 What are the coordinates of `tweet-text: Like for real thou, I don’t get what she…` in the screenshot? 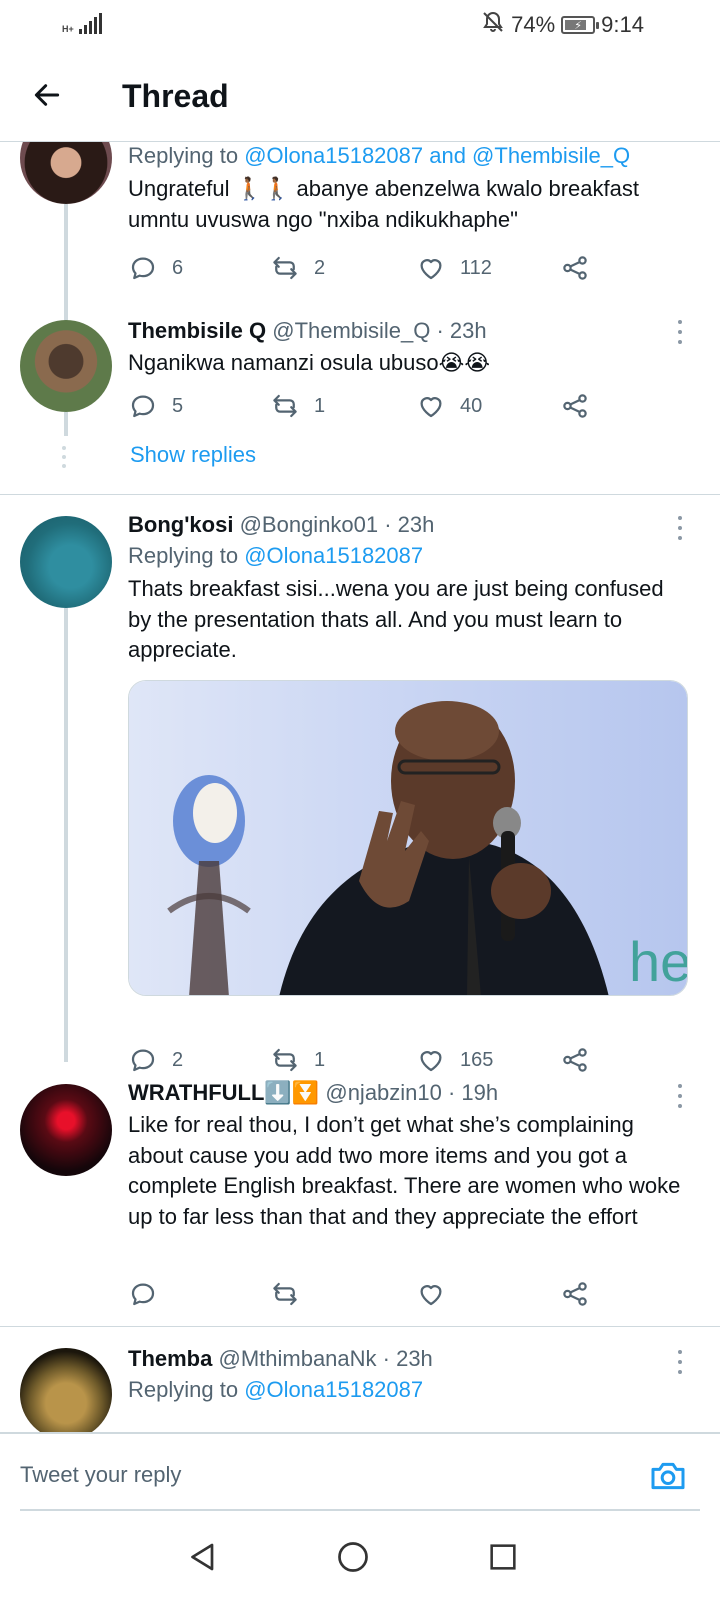 It's located at (404, 1170).